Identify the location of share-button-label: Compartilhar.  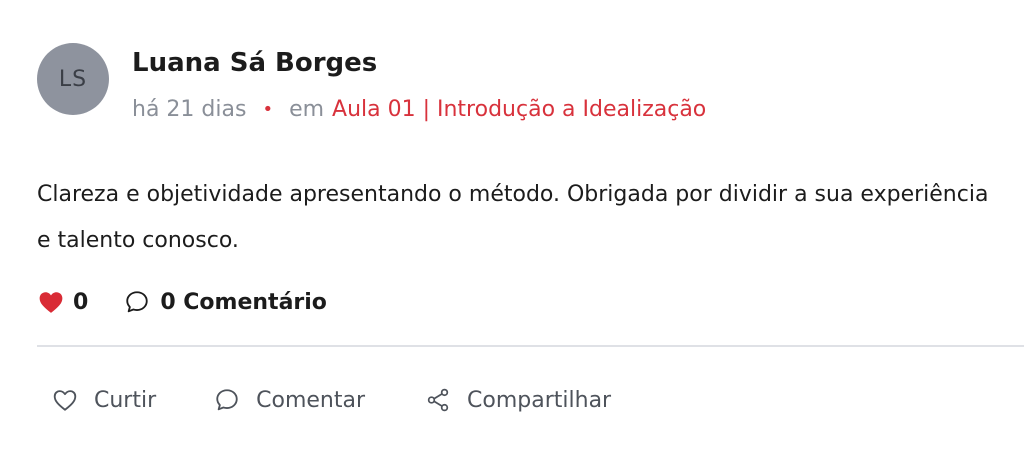
(539, 400).